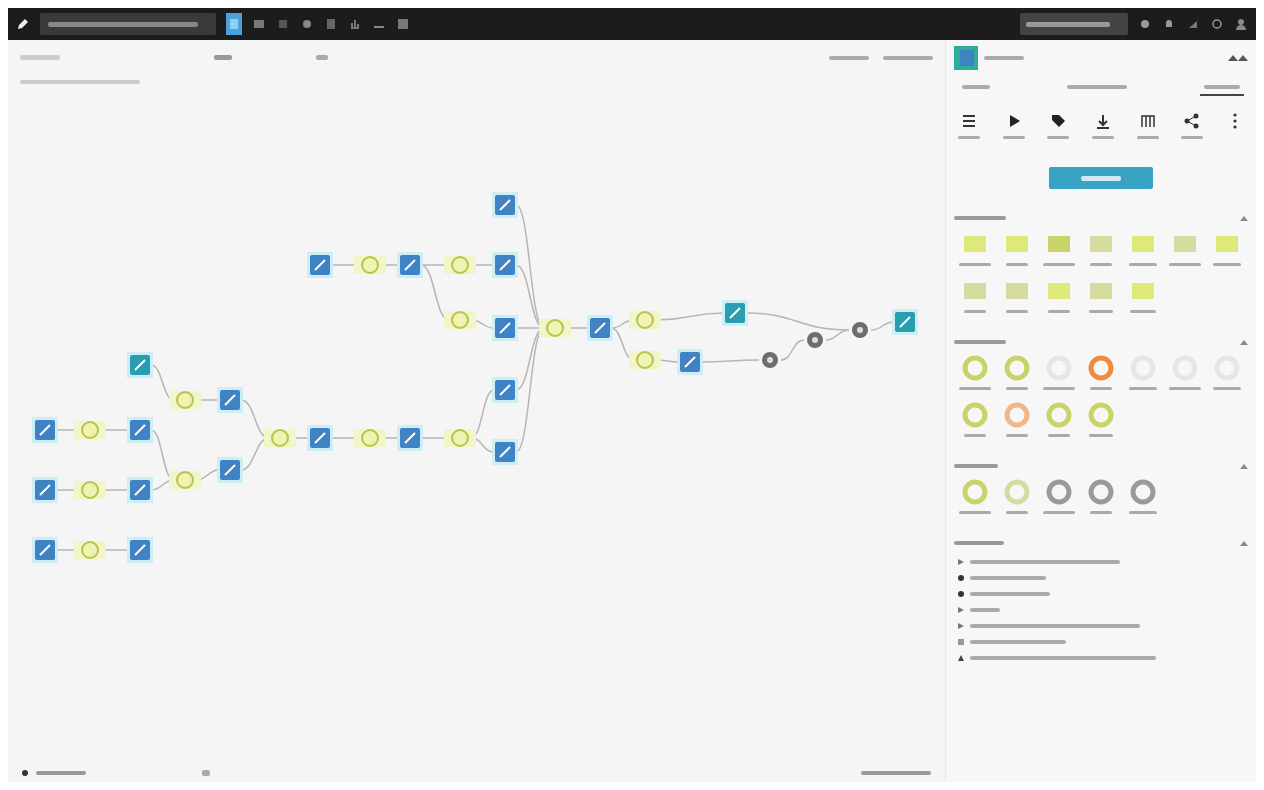 This screenshot has height=790, width=1264. Describe the element at coordinates (1074, 24) in the screenshot. I see `search-field` at that location.